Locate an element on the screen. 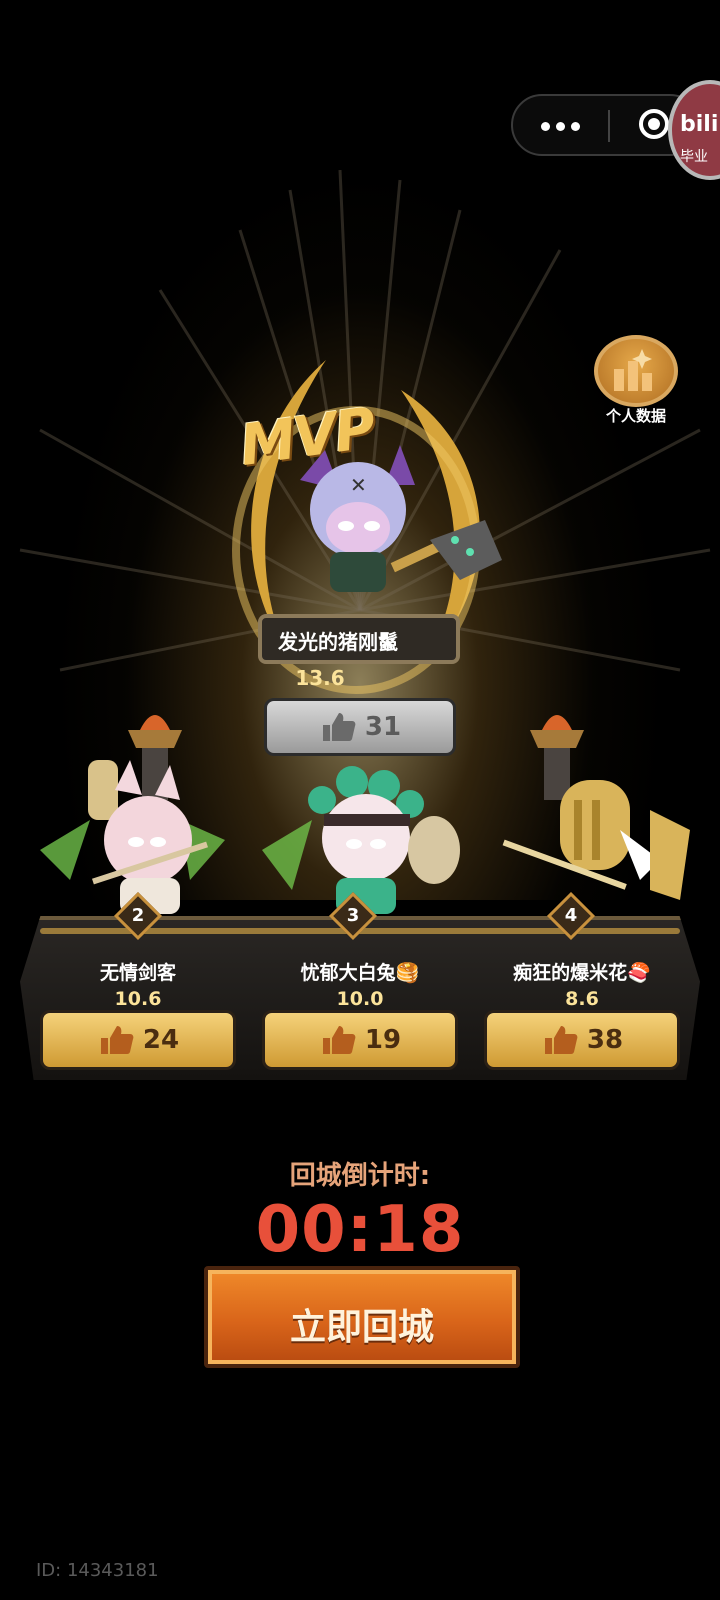 The width and height of the screenshot is (720, 1600). personal-data-button: 个人数据 is located at coordinates (638, 380).